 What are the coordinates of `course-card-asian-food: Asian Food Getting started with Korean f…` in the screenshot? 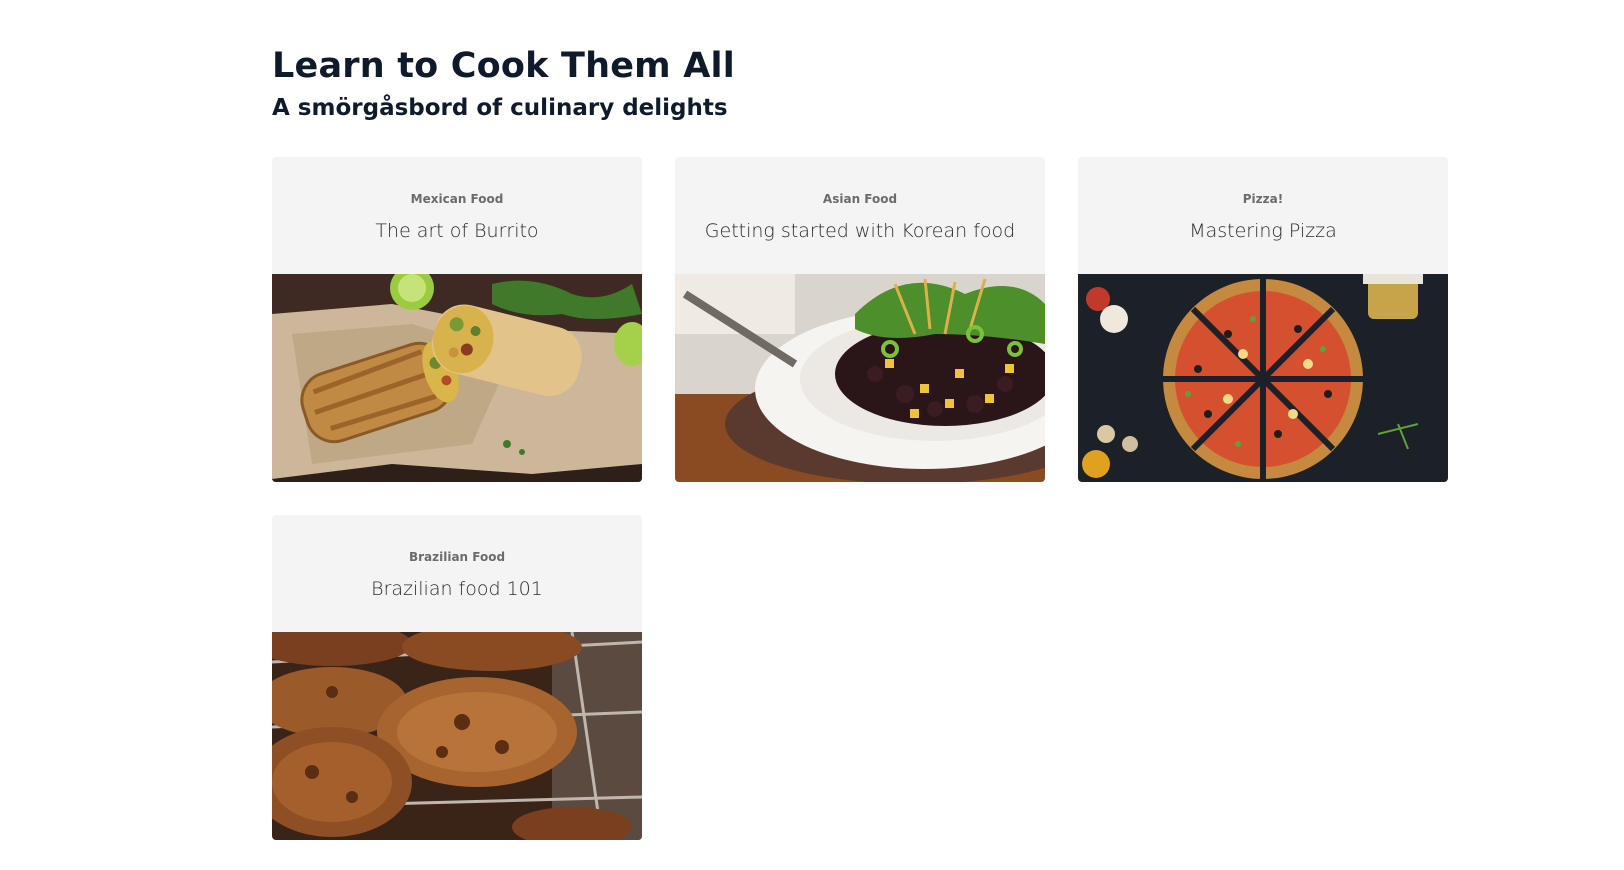 It's located at (860, 319).